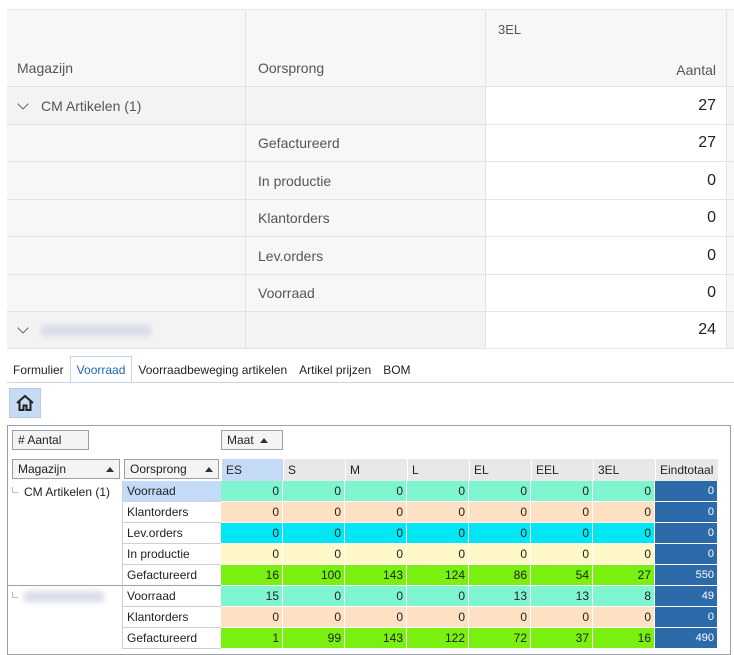 The width and height of the screenshot is (734, 655). What do you see at coordinates (335, 369) in the screenshot?
I see `tab-artikel-prijzen: Artikel prijzen` at bounding box center [335, 369].